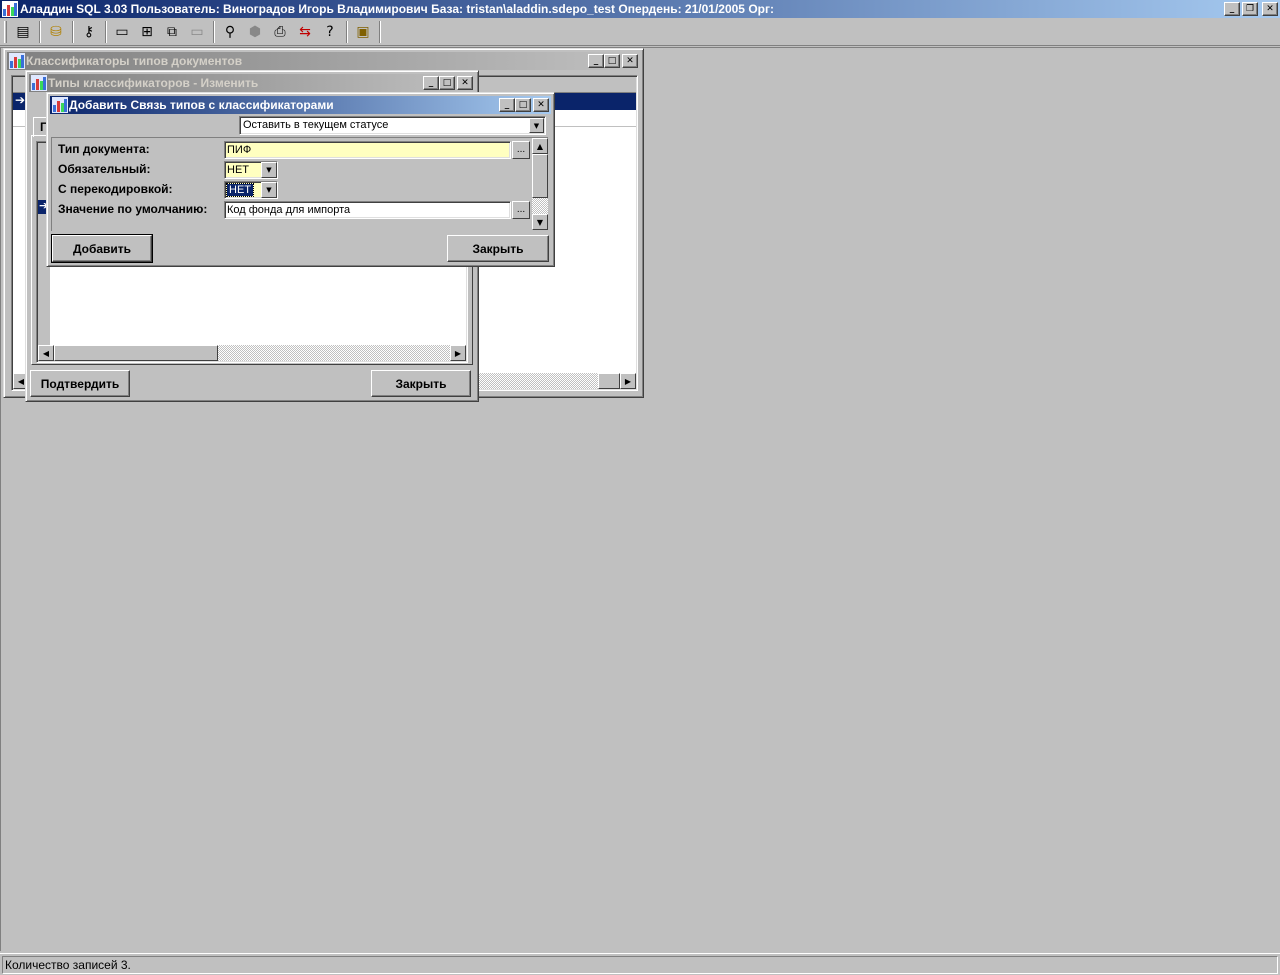 This screenshot has height=975, width=1280. I want to click on stop-icon: ⬢, so click(255, 32).